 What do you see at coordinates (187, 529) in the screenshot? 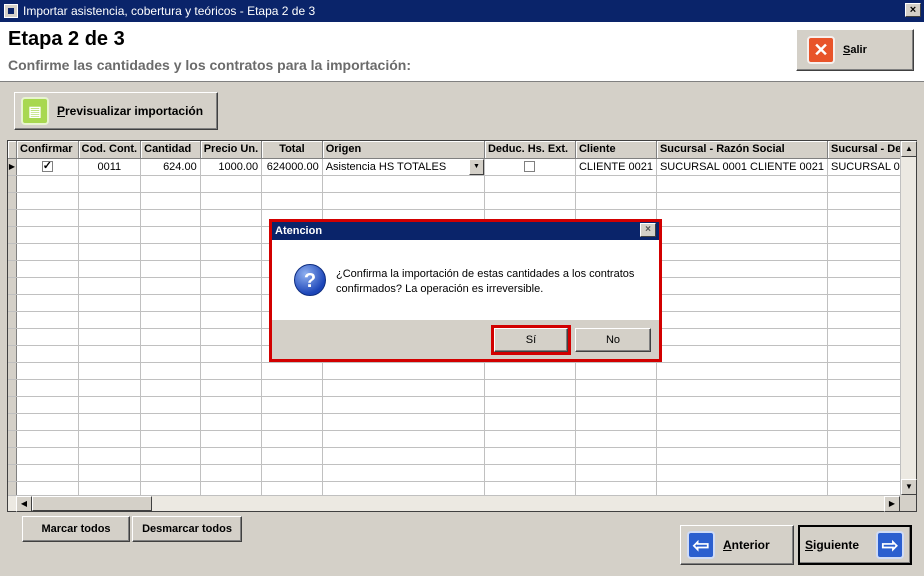
I see `deselect-all-button: Desmarcar todos` at bounding box center [187, 529].